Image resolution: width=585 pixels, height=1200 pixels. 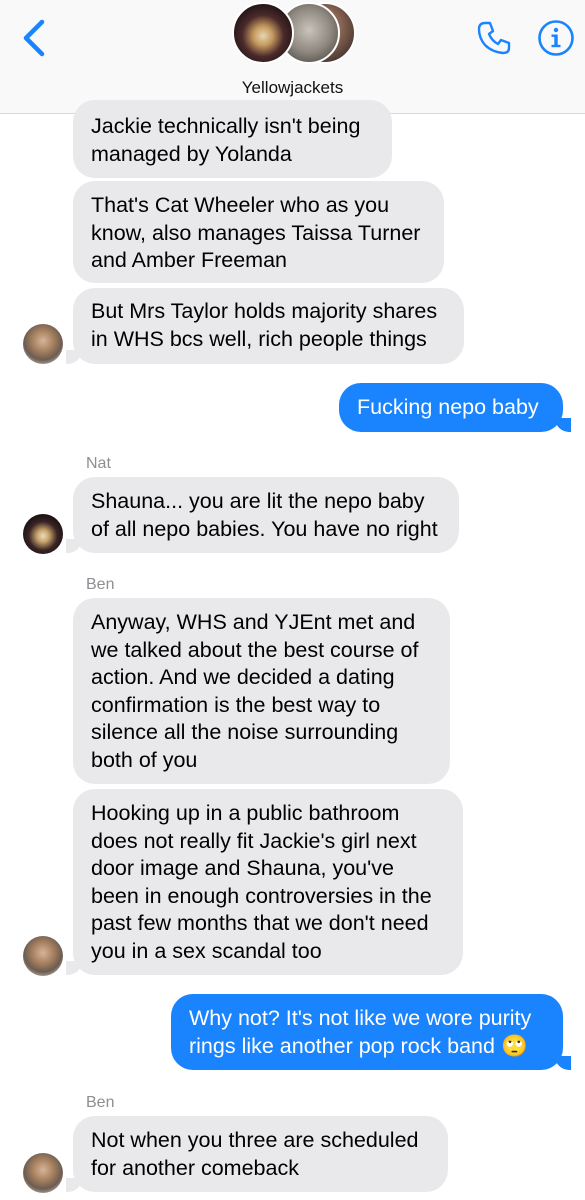 What do you see at coordinates (195, 1167) in the screenshot?
I see `message-text: for another comeback` at bounding box center [195, 1167].